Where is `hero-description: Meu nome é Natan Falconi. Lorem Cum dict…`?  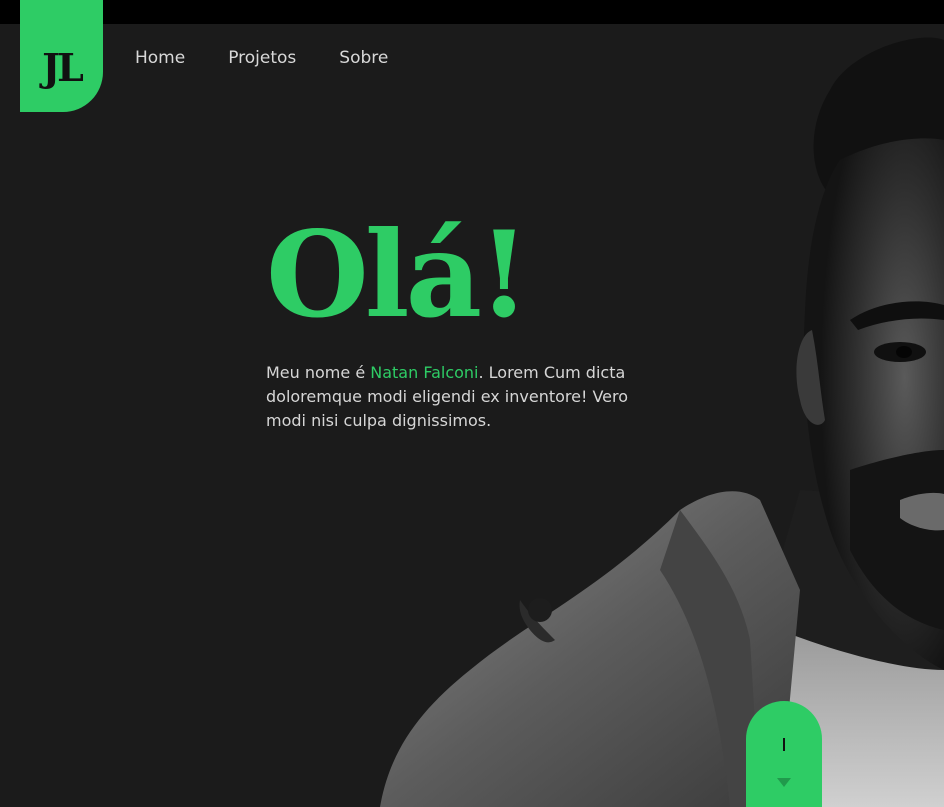
hero-description: Meu nome é Natan Falconi. Lorem Cum dict… is located at coordinates (456, 397).